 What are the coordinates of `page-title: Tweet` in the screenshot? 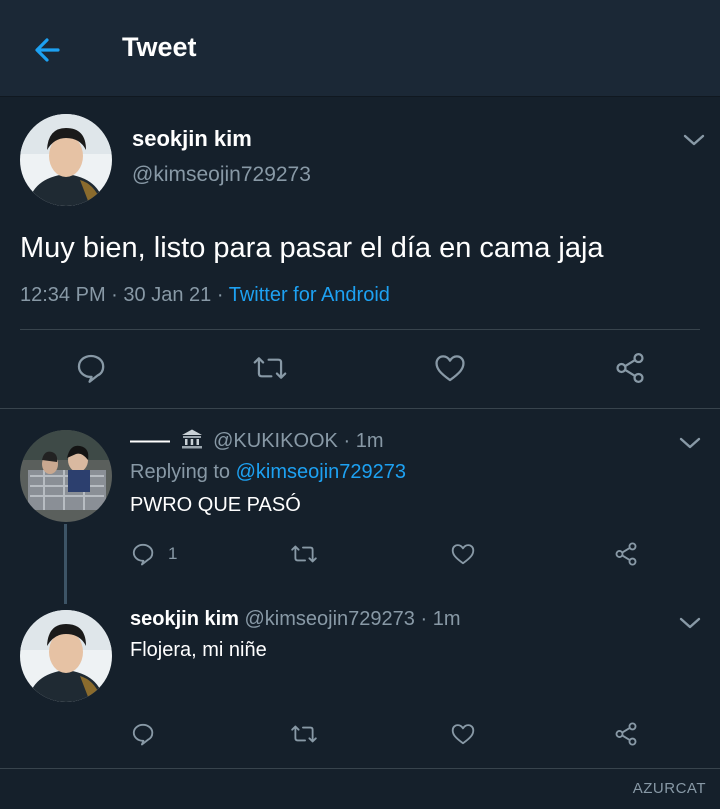 It's located at (159, 47).